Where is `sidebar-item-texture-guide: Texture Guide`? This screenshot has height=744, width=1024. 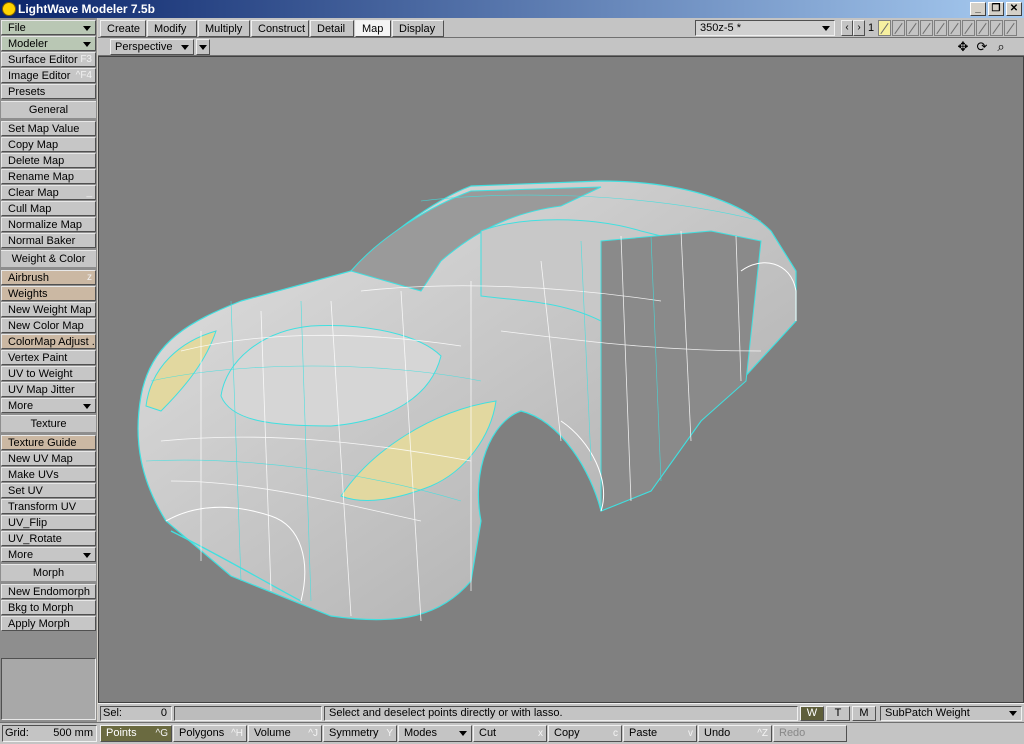
sidebar-item-texture-guide: Texture Guide is located at coordinates (48, 442).